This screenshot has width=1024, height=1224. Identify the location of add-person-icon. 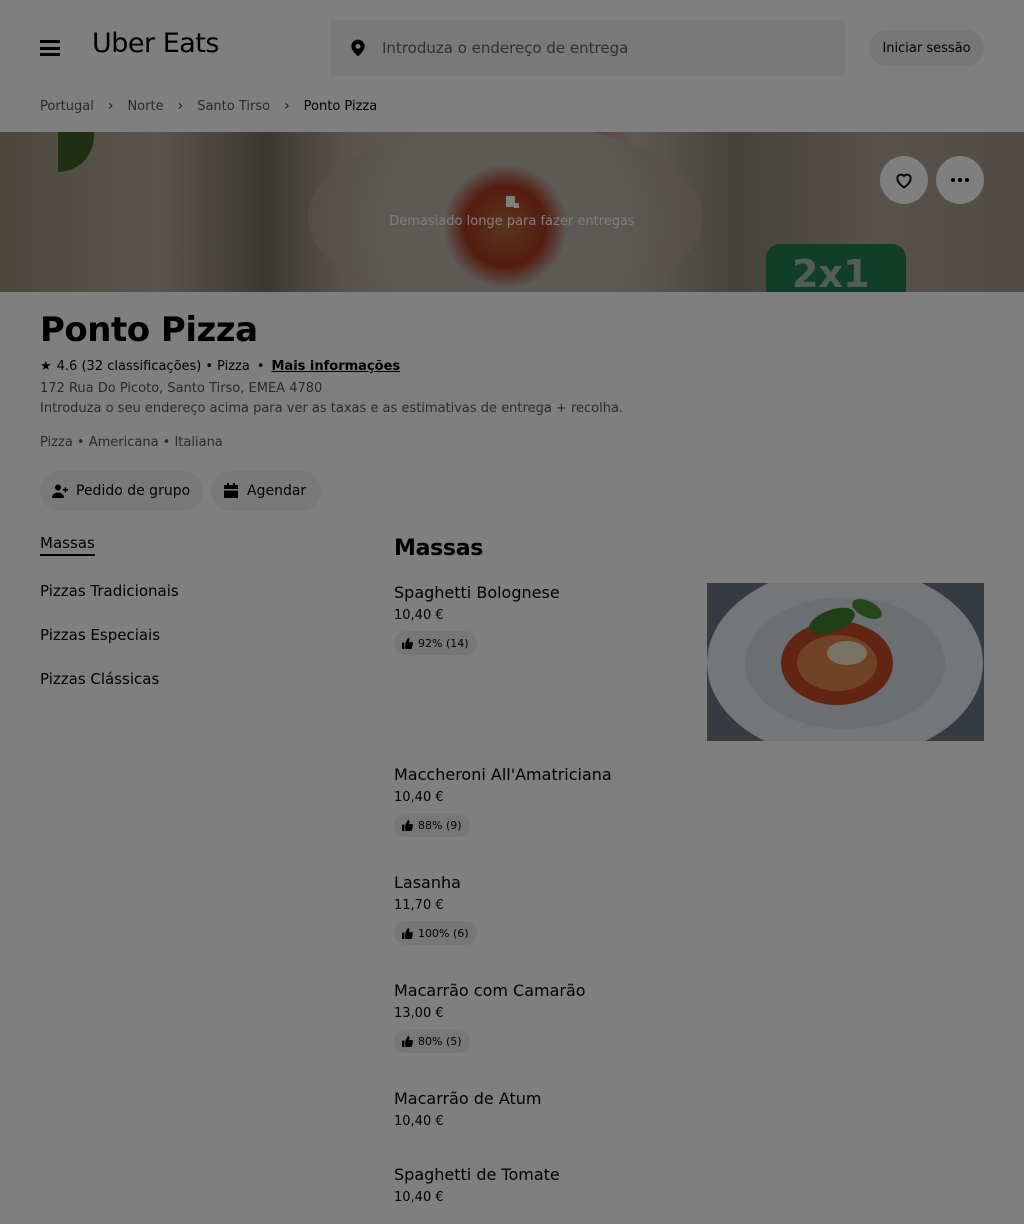
(60, 491).